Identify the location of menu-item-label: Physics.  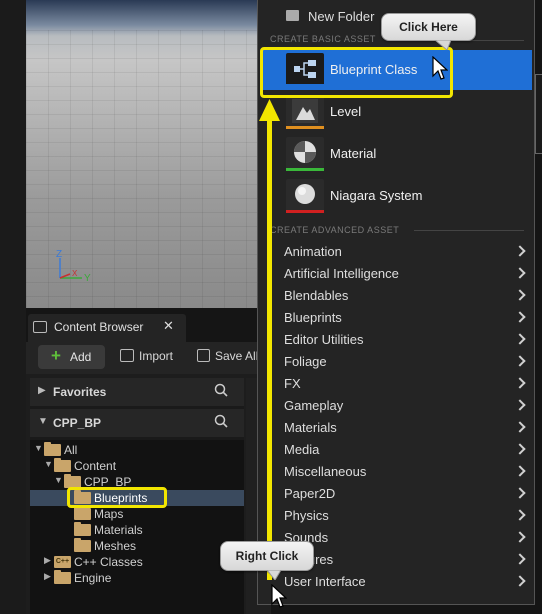
(306, 515).